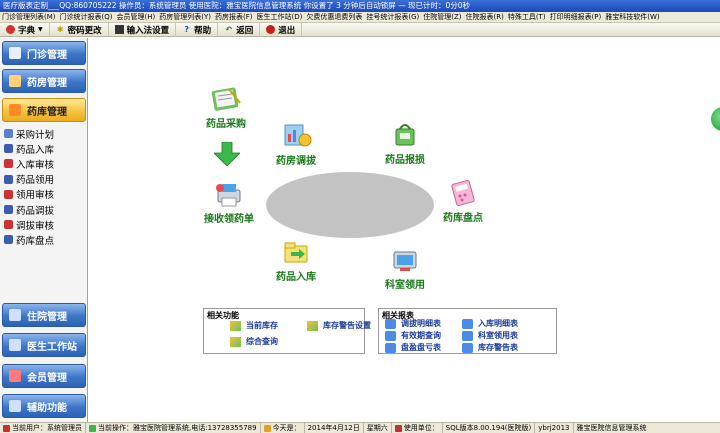 The width and height of the screenshot is (720, 433). Describe the element at coordinates (312, 325) in the screenshot. I see `stock-warning-icon` at that location.